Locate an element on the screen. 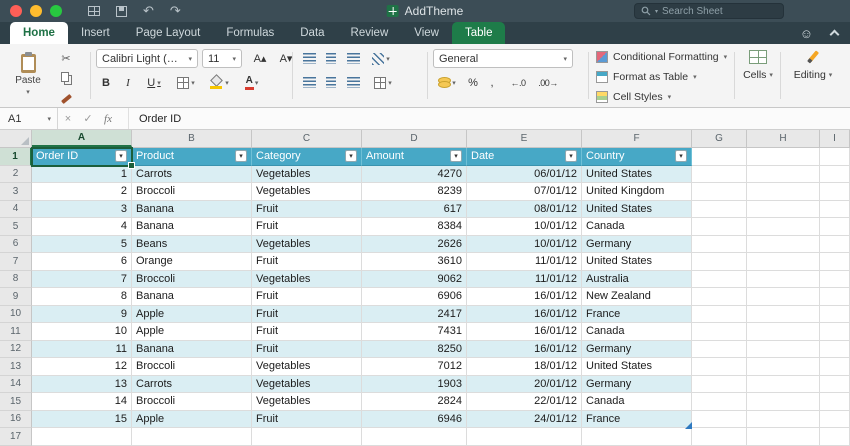 This screenshot has width=850, height=446. redo-icon: ↷ is located at coordinates (175, 11).